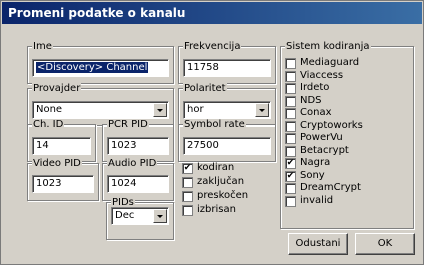 Image resolution: width=430 pixels, height=267 pixels. I want to click on encryption-system-label: DreamCrypt, so click(330, 187).